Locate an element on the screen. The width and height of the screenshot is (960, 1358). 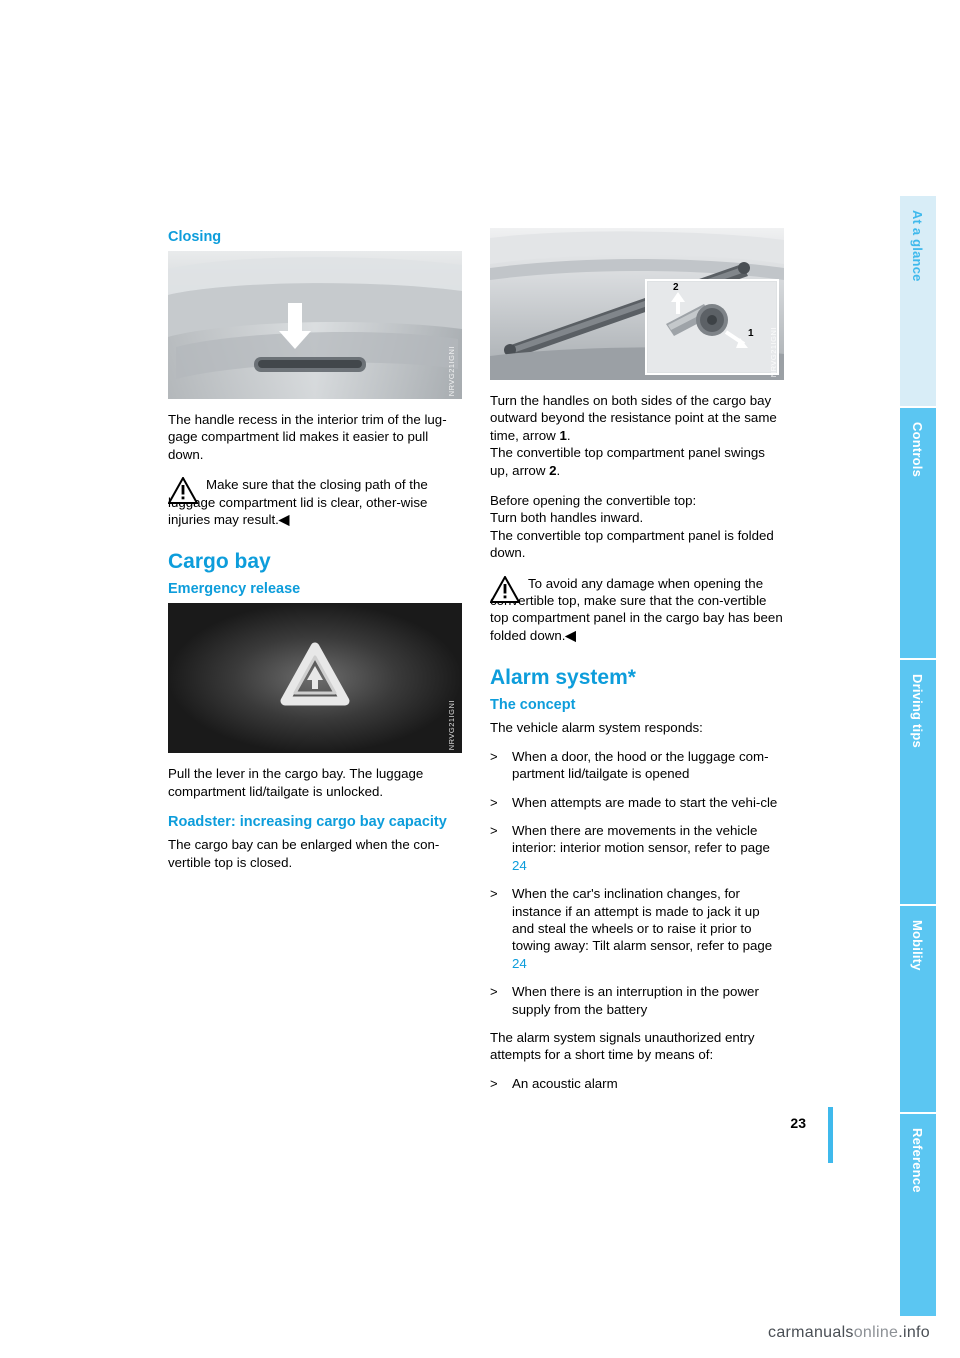
sidebar-item-mobility: Mobility is located at coordinates (918, 1009).